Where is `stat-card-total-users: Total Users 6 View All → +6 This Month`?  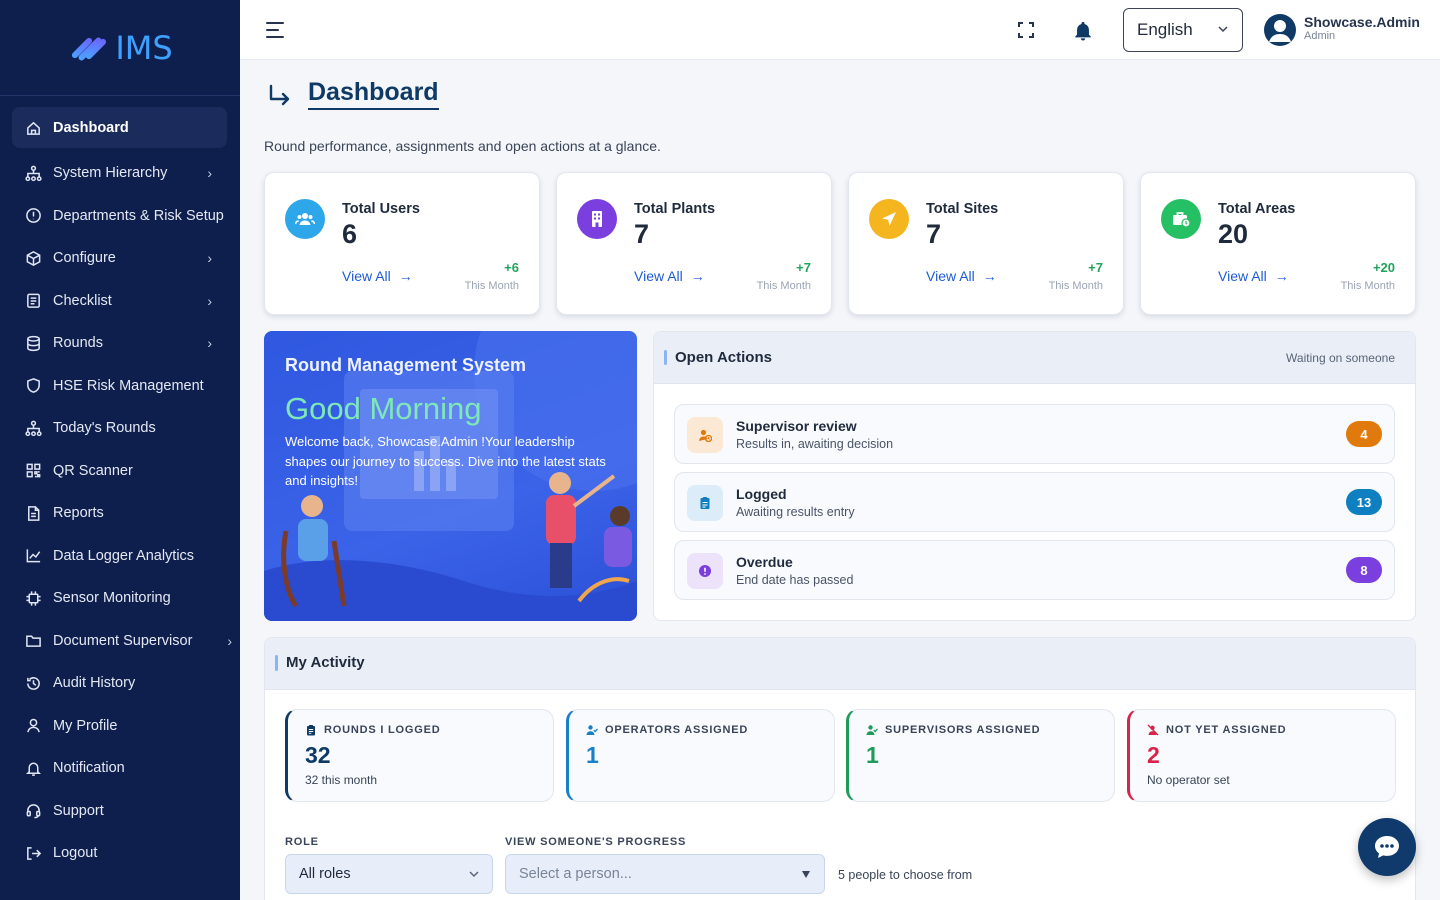 stat-card-total-users: Total Users 6 View All → +6 This Month is located at coordinates (402, 243).